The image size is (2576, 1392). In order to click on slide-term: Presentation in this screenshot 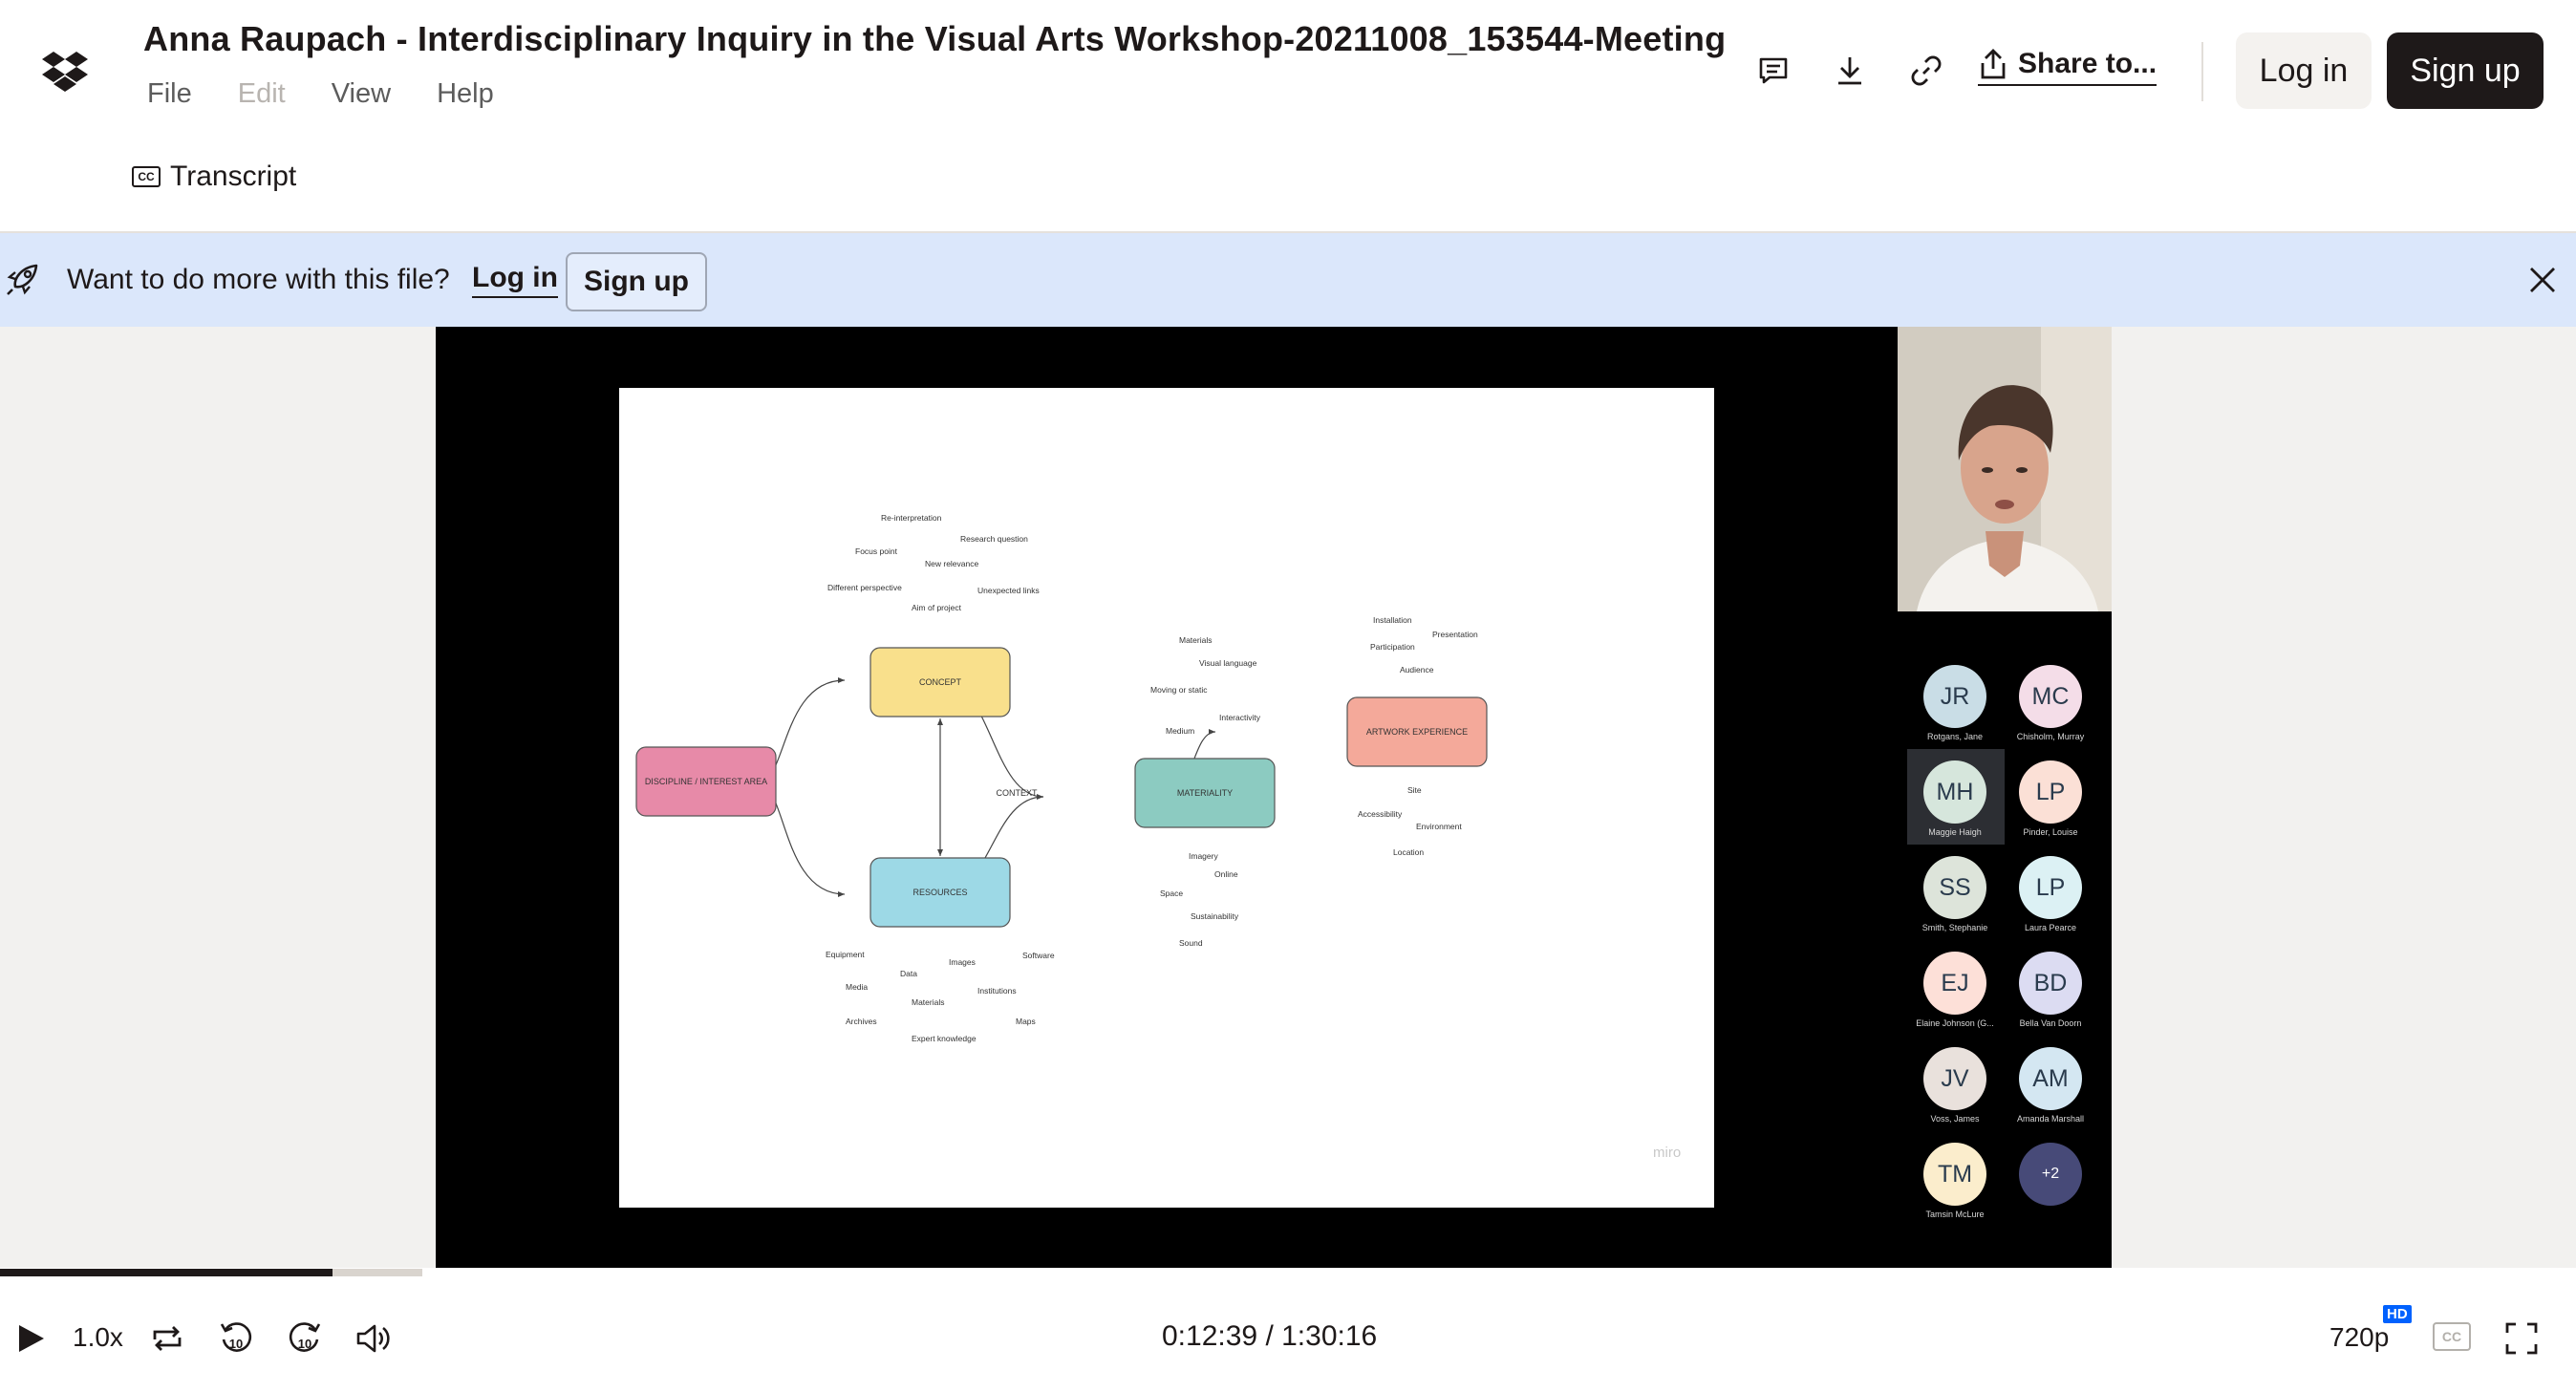, I will do `click(1455, 634)`.